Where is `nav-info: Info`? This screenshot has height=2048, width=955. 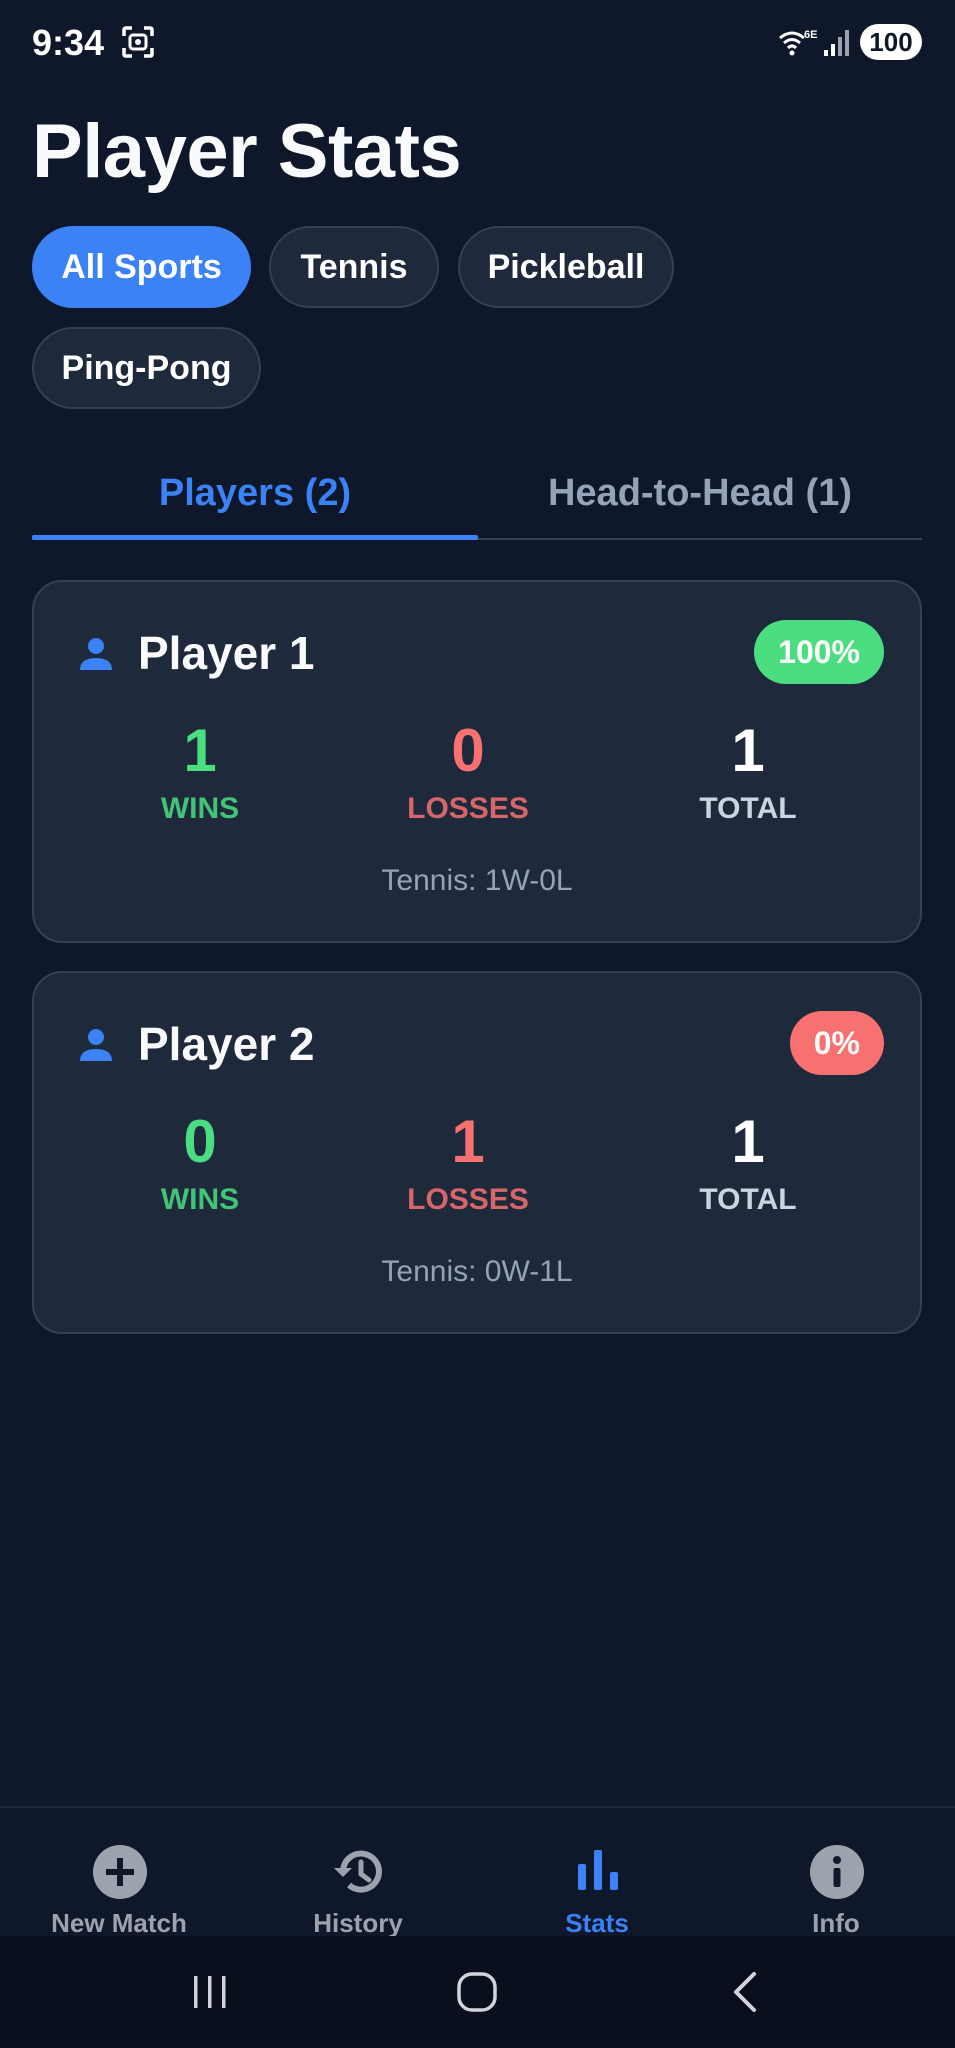
nav-info: Info is located at coordinates (836, 1873).